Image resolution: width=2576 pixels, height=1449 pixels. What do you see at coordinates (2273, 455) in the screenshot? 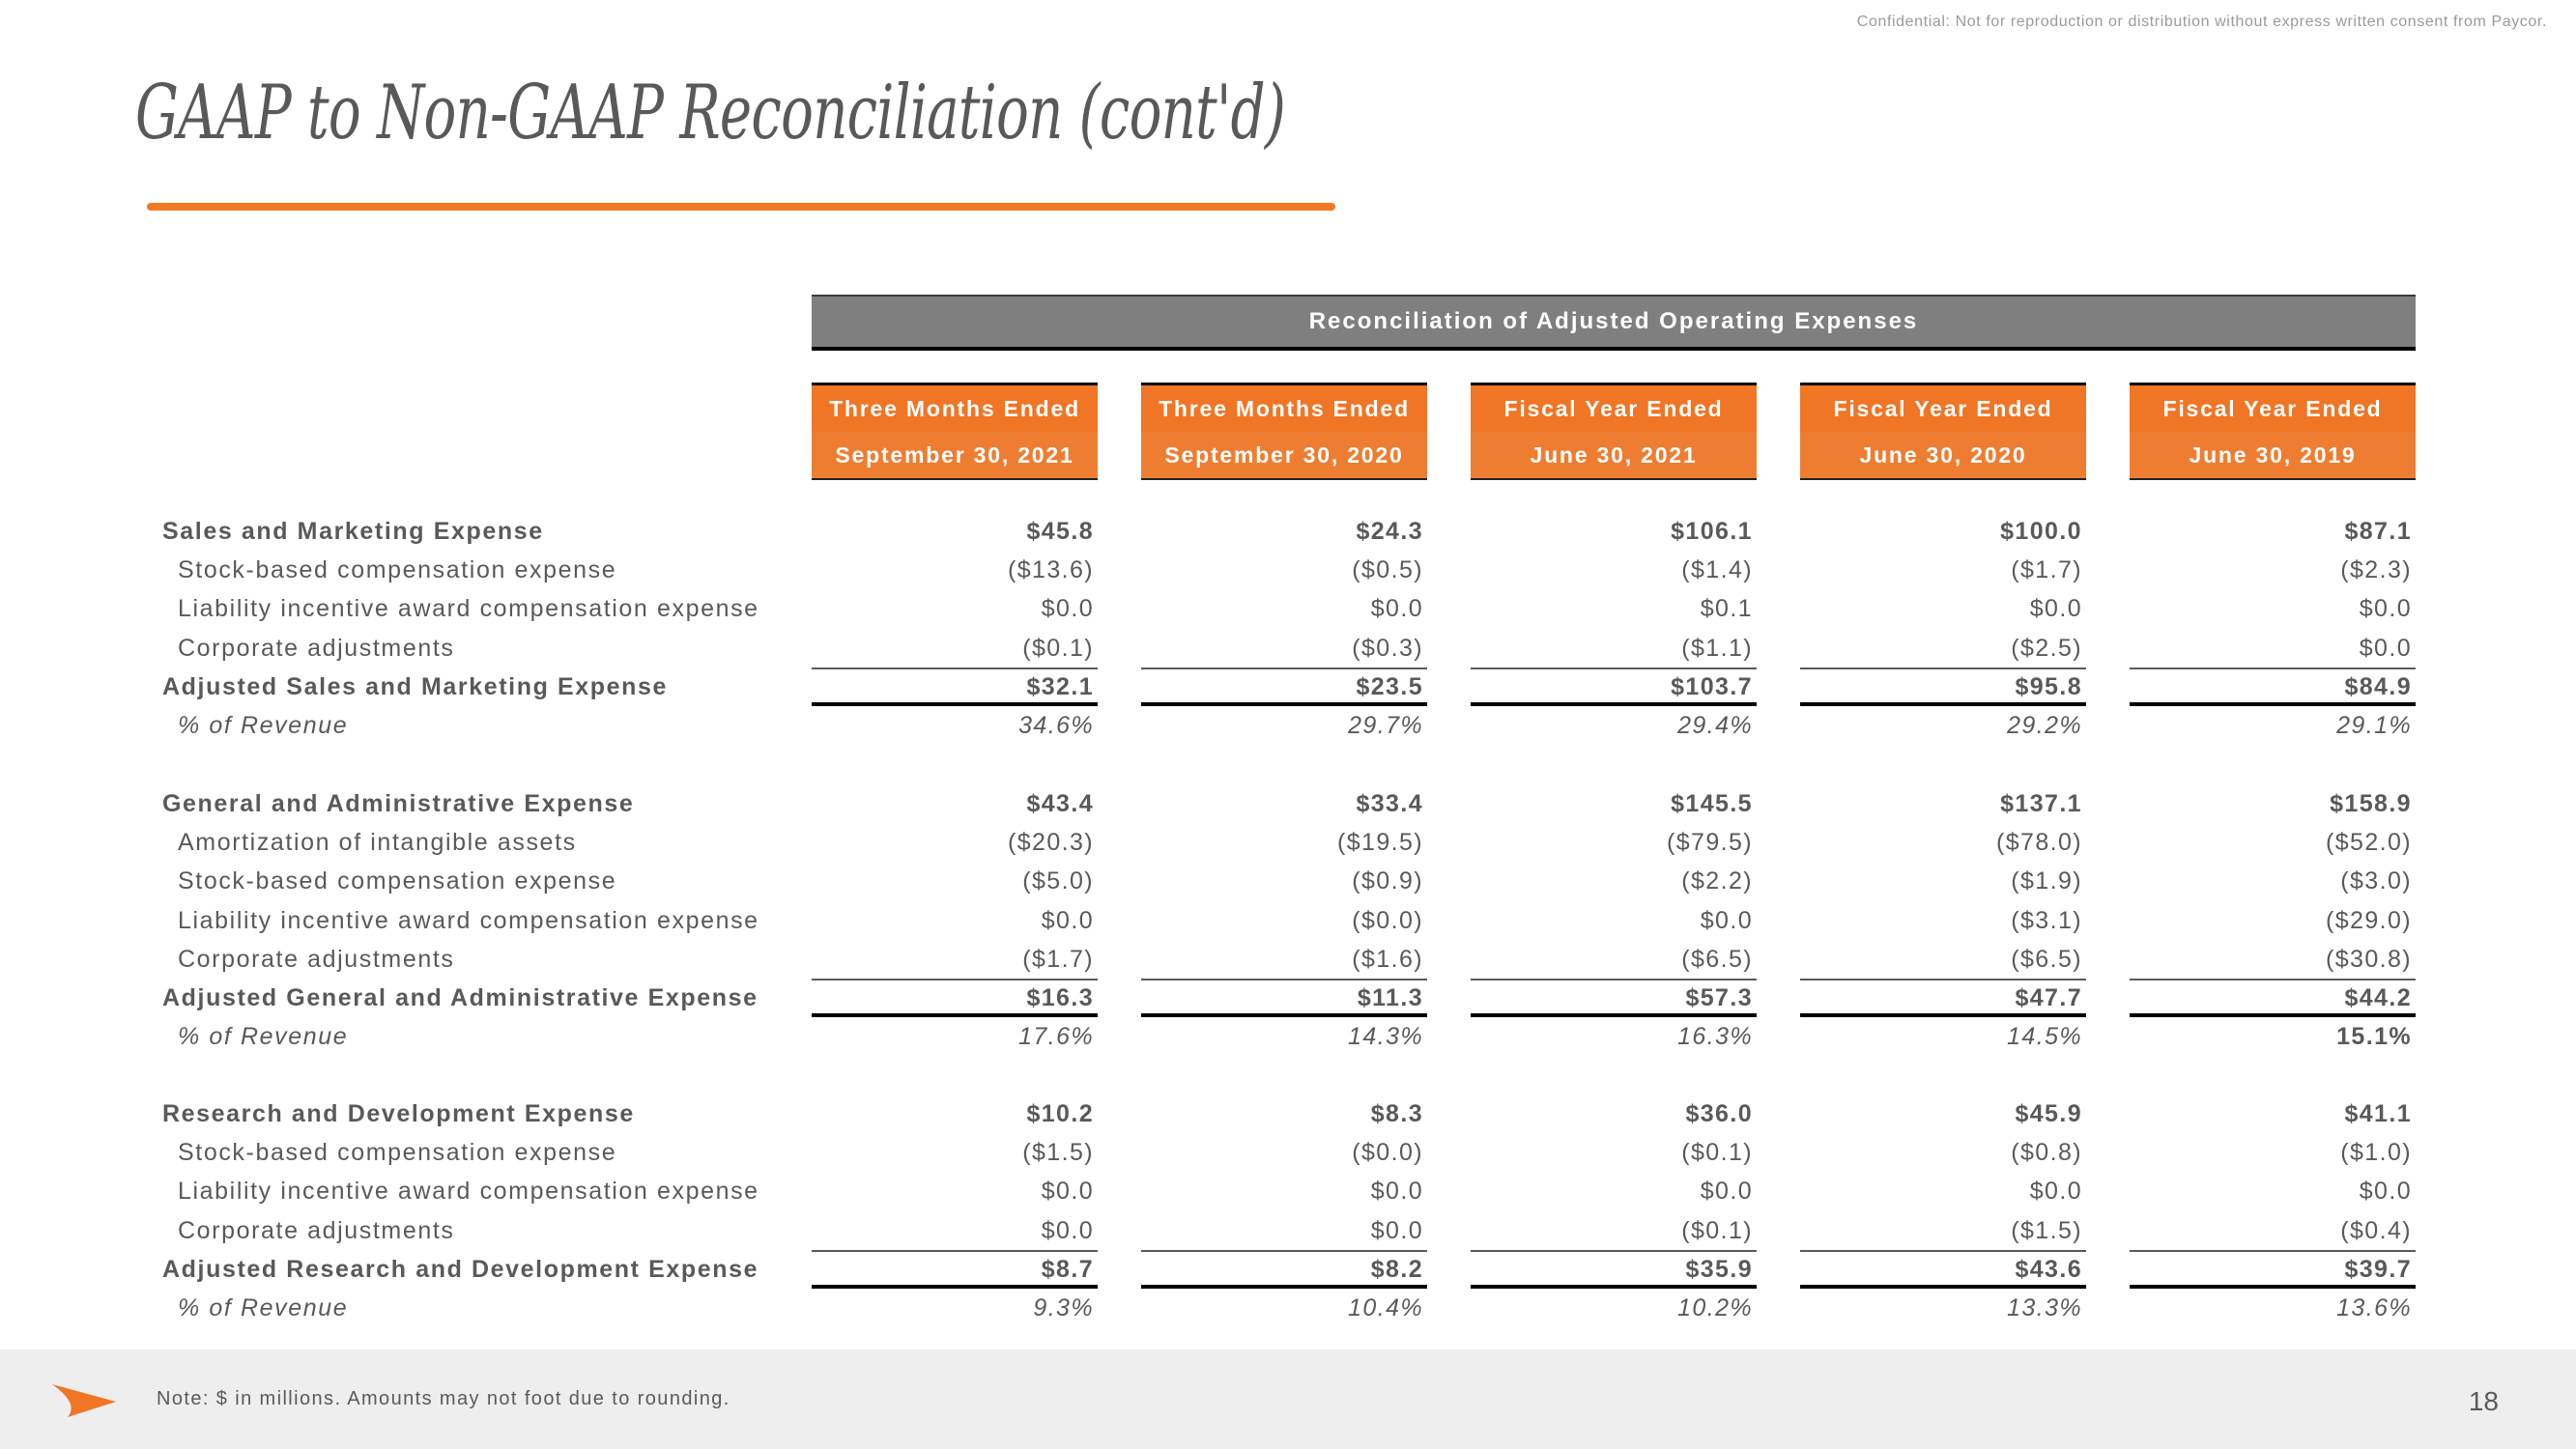
I see `column-header-date: June 30, 2019` at bounding box center [2273, 455].